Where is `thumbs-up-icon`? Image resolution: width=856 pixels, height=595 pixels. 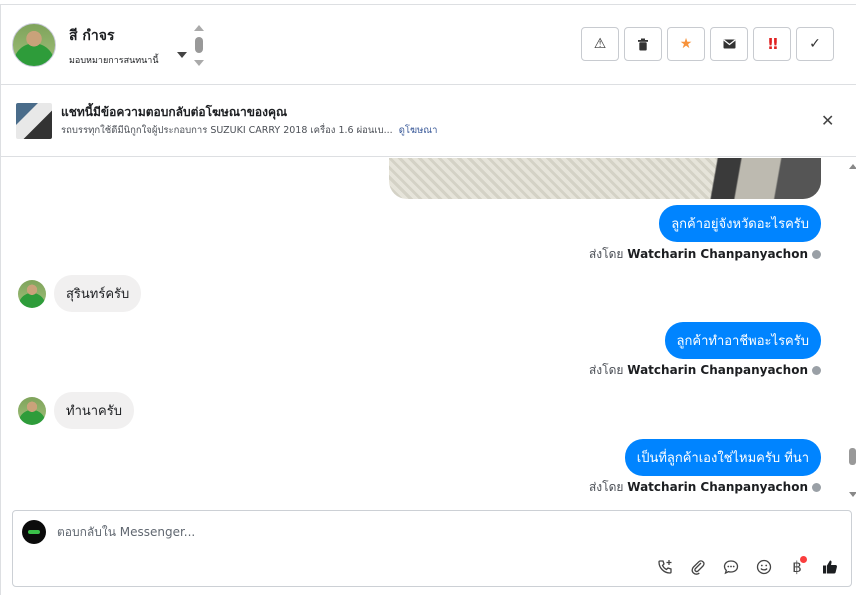
thumbs-up-icon is located at coordinates (830, 567).